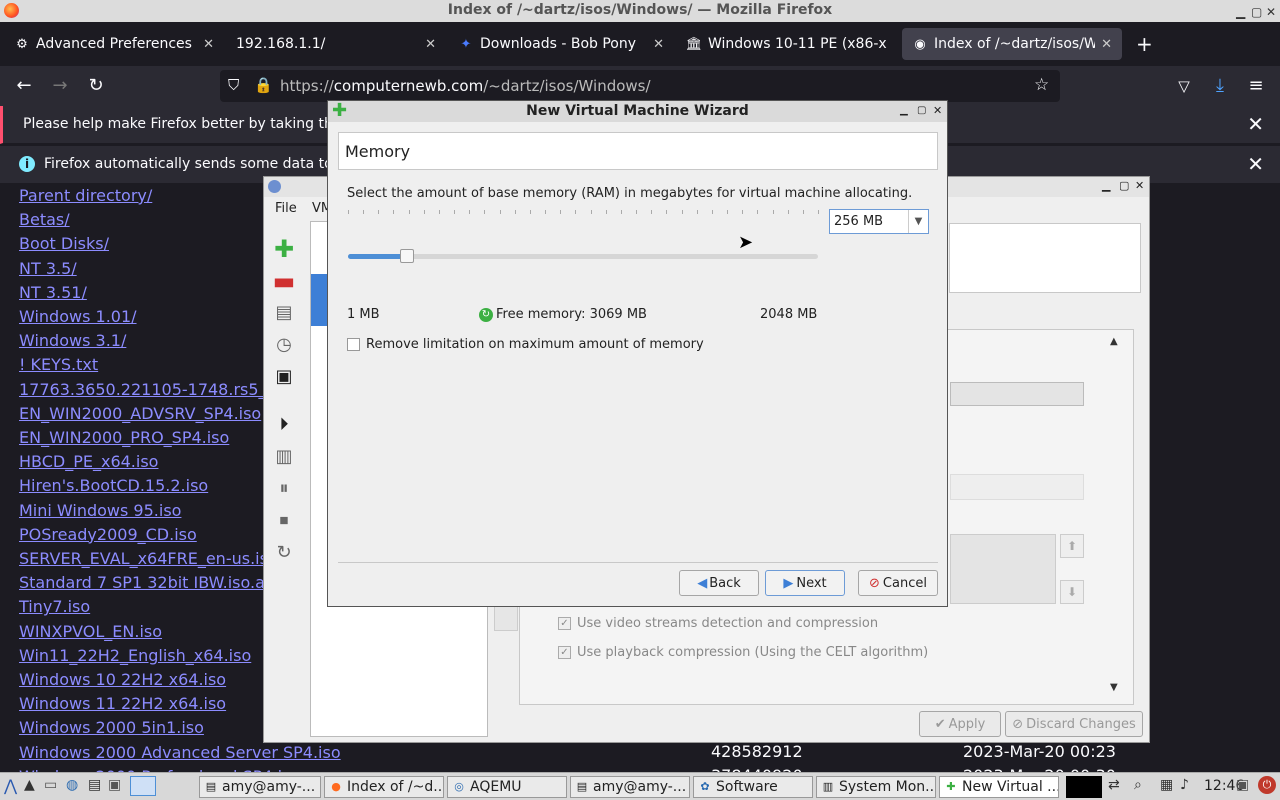 This screenshot has height=800, width=1280. I want to click on reload-icon: ↻, so click(96, 86).